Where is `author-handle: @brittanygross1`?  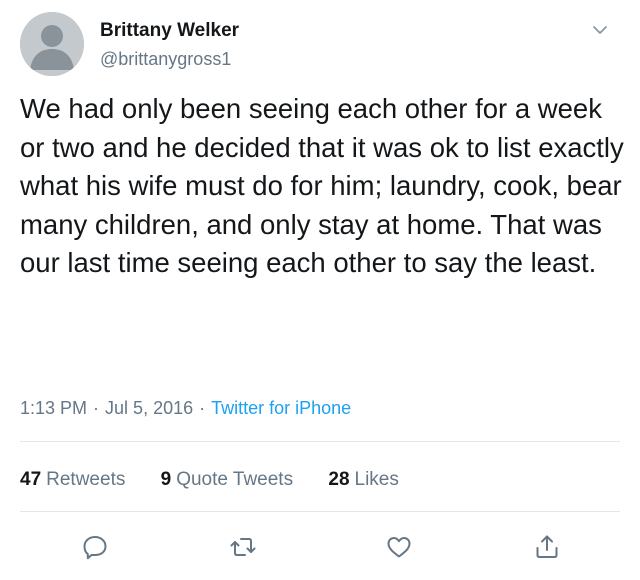 author-handle: @brittanygross1 is located at coordinates (165, 59).